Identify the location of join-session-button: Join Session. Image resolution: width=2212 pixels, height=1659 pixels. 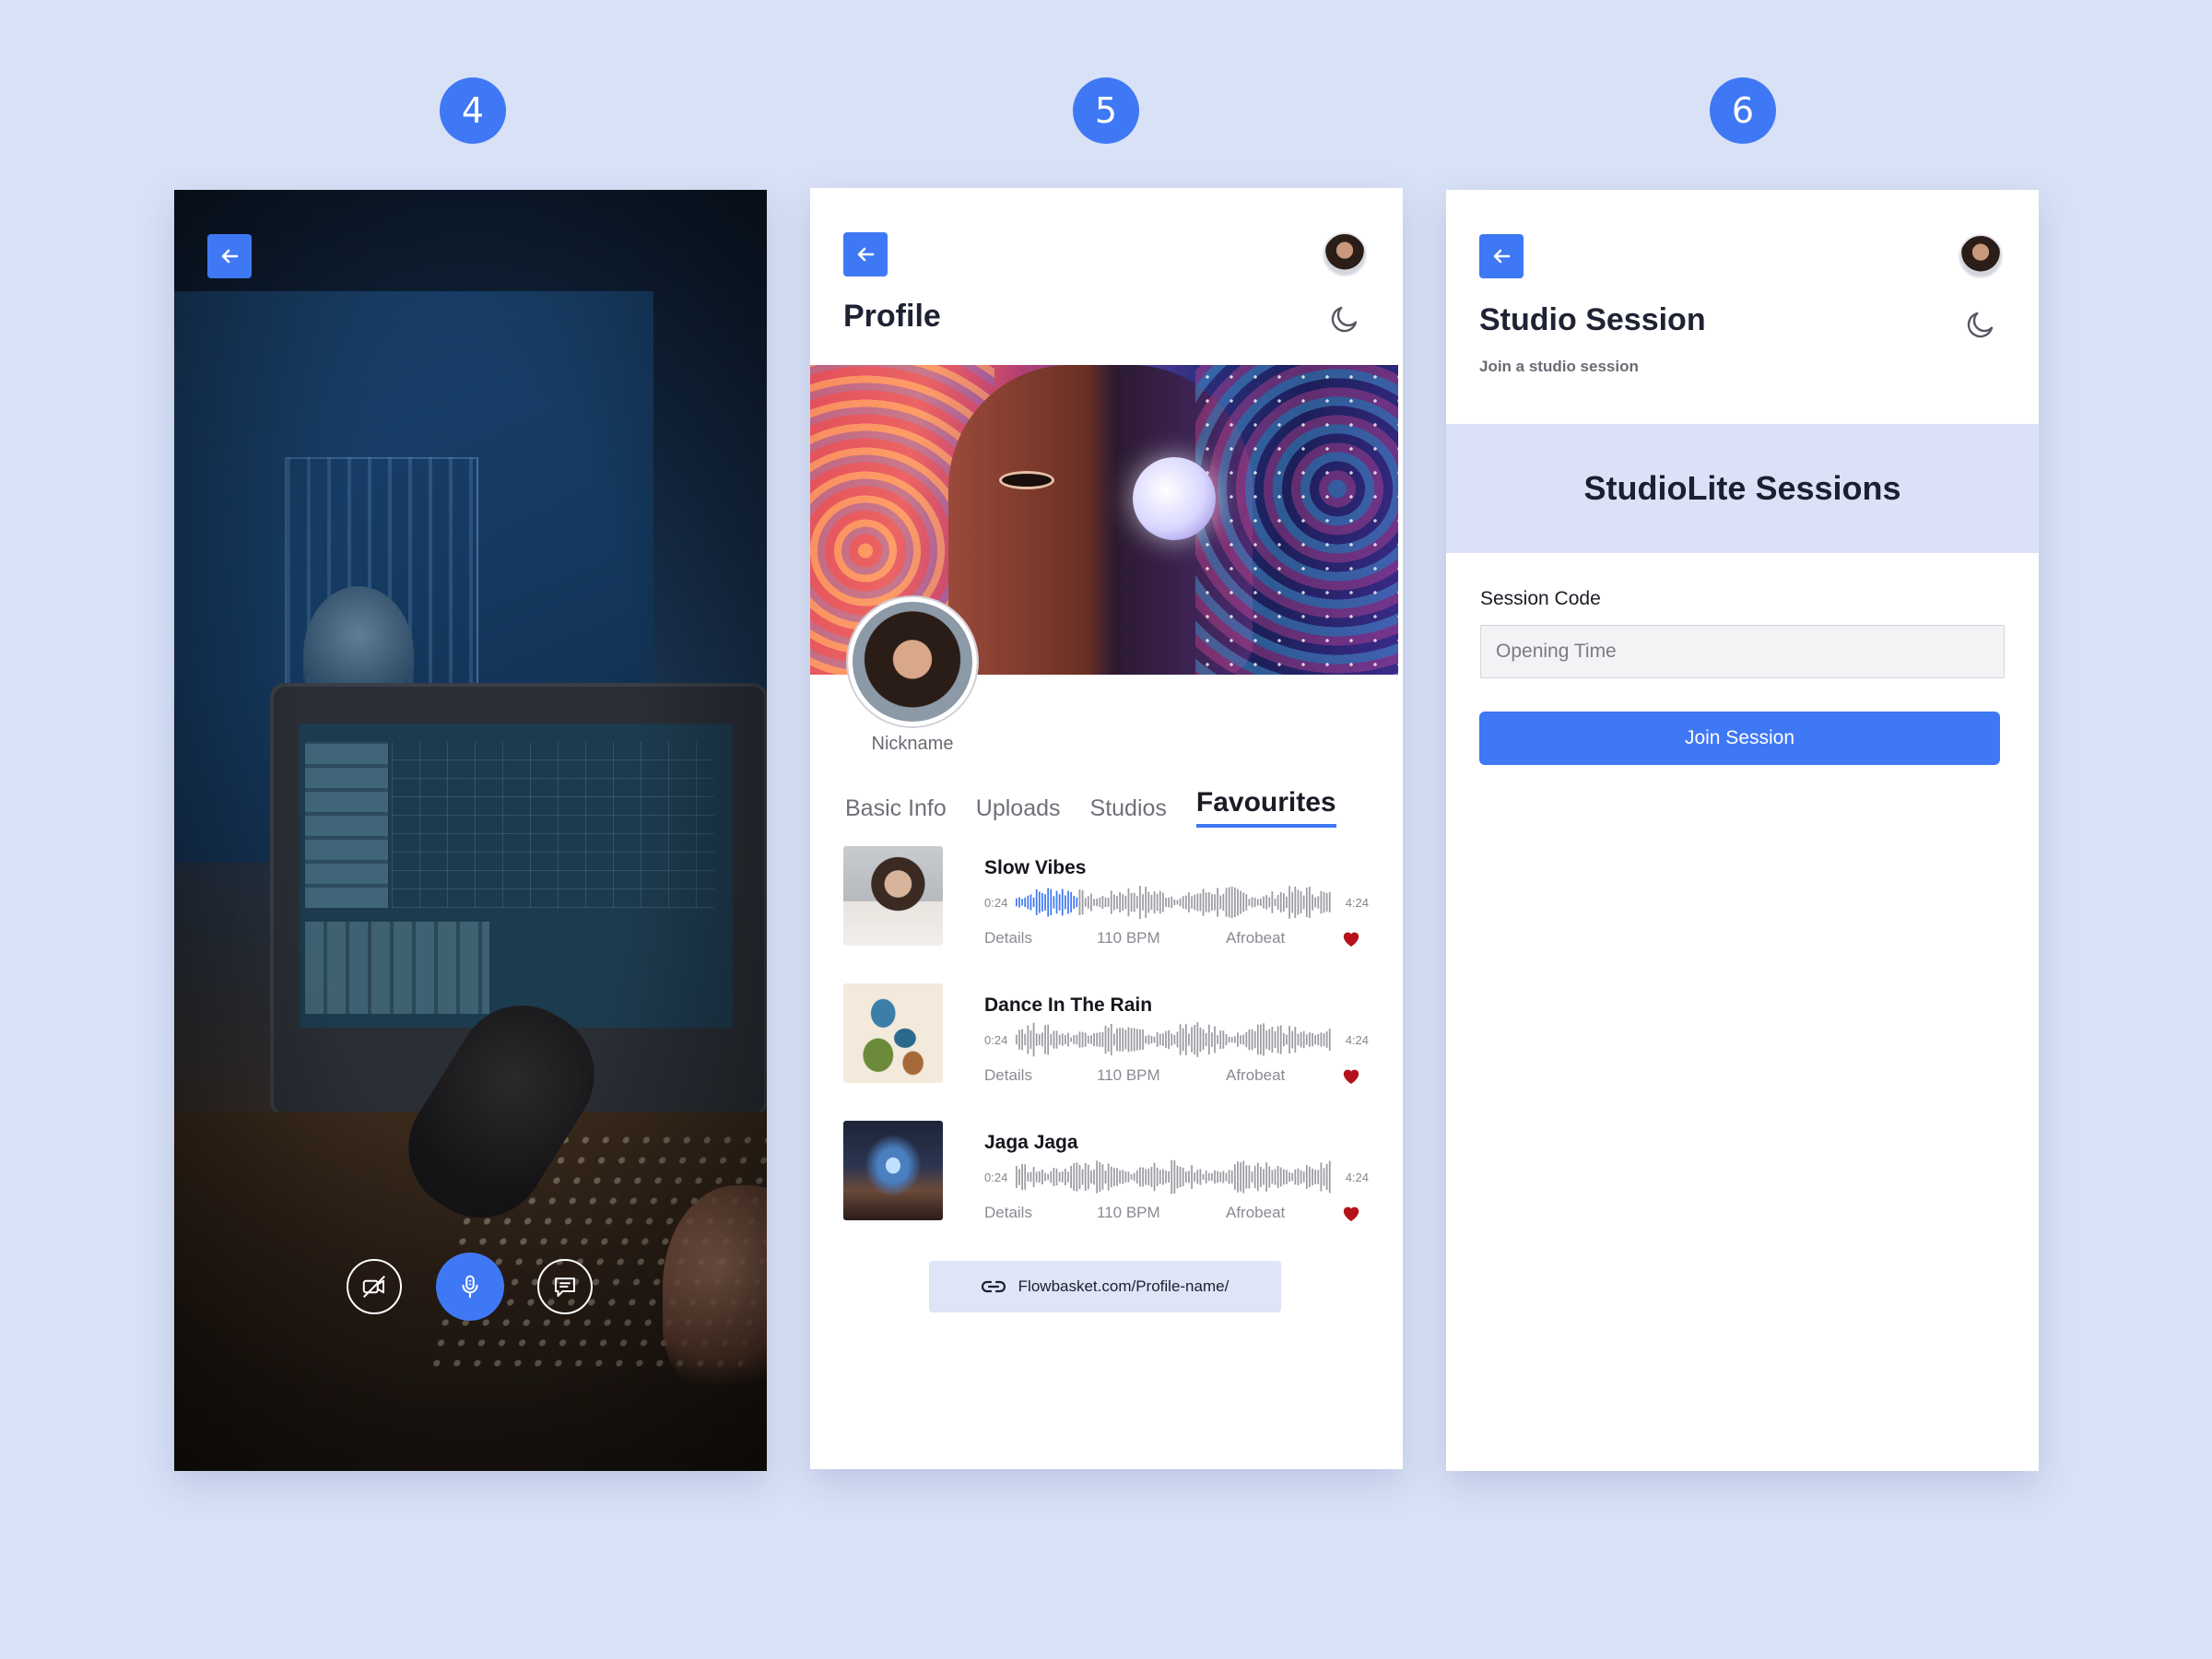
(1739, 738).